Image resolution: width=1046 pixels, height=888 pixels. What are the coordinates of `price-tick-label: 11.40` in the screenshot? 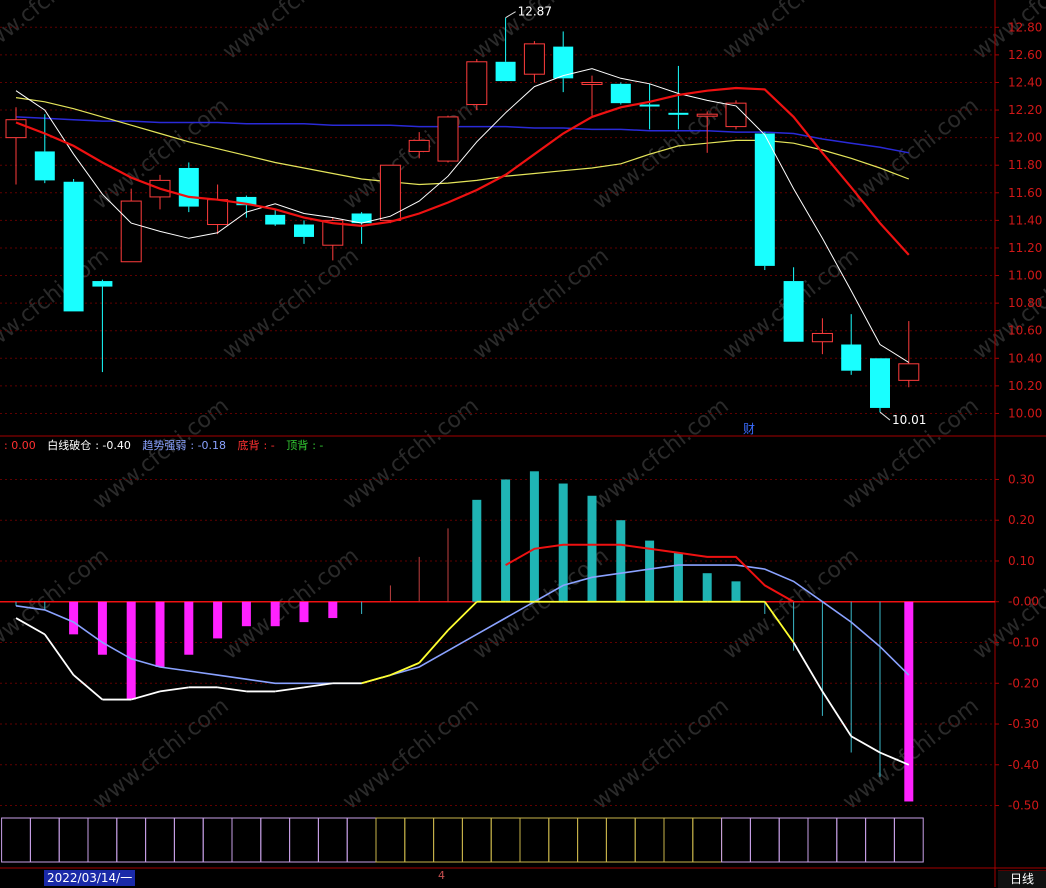 It's located at (1025, 220).